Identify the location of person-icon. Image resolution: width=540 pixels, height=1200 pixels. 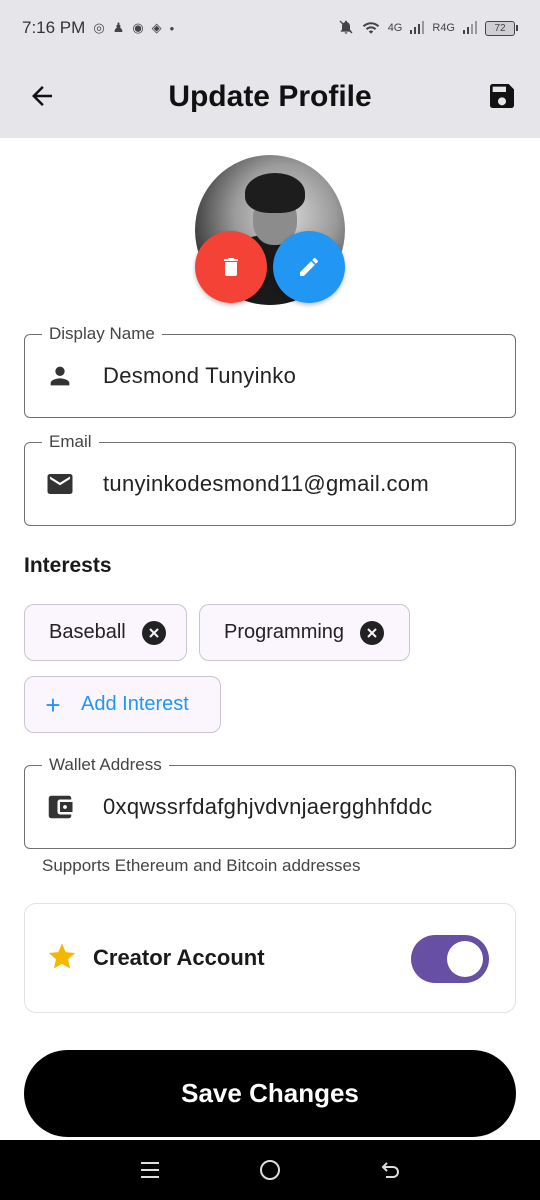
(60, 376).